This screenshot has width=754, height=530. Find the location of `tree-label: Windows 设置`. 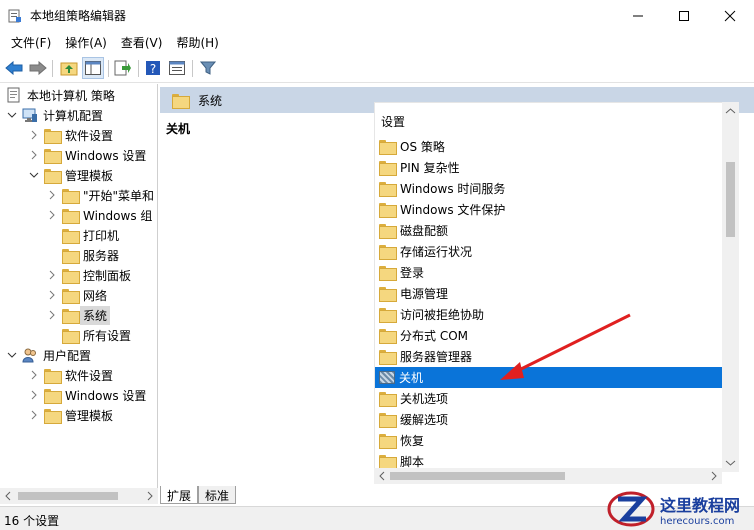

tree-label: Windows 设置 is located at coordinates (106, 395).